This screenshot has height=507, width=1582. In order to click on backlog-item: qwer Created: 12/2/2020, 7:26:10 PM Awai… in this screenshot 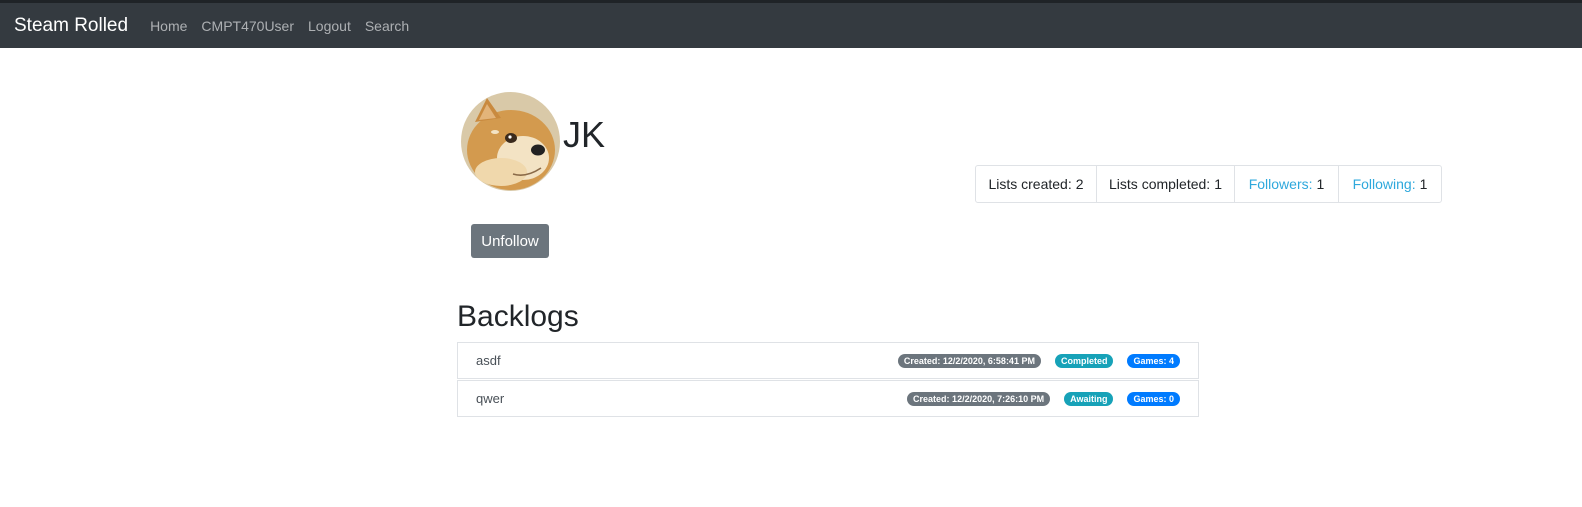, I will do `click(828, 398)`.